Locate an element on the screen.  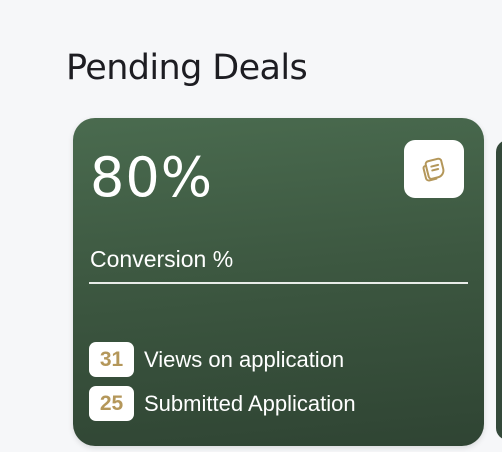
conversion-value: 80% is located at coordinates (152, 177).